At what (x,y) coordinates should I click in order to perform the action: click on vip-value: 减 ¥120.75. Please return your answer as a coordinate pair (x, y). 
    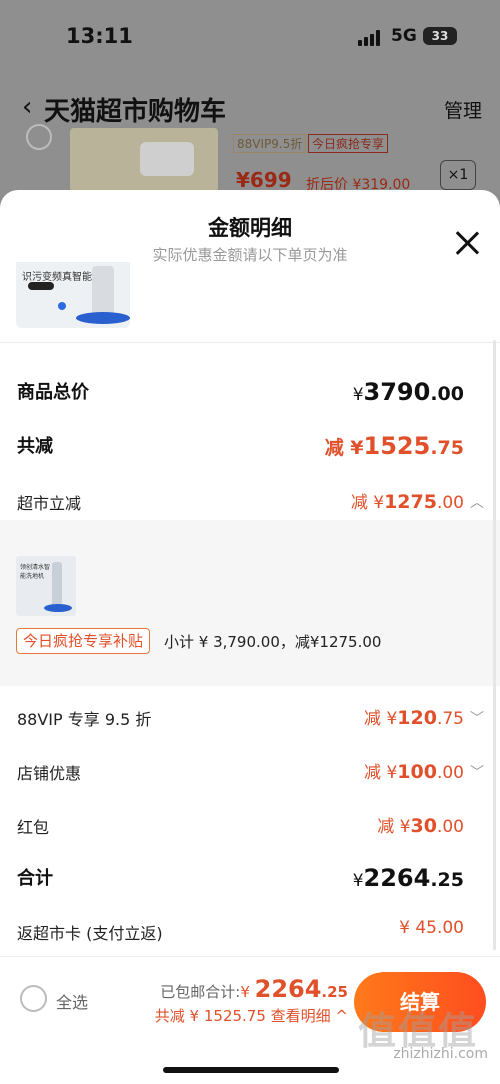
    Looking at the image, I should click on (414, 718).